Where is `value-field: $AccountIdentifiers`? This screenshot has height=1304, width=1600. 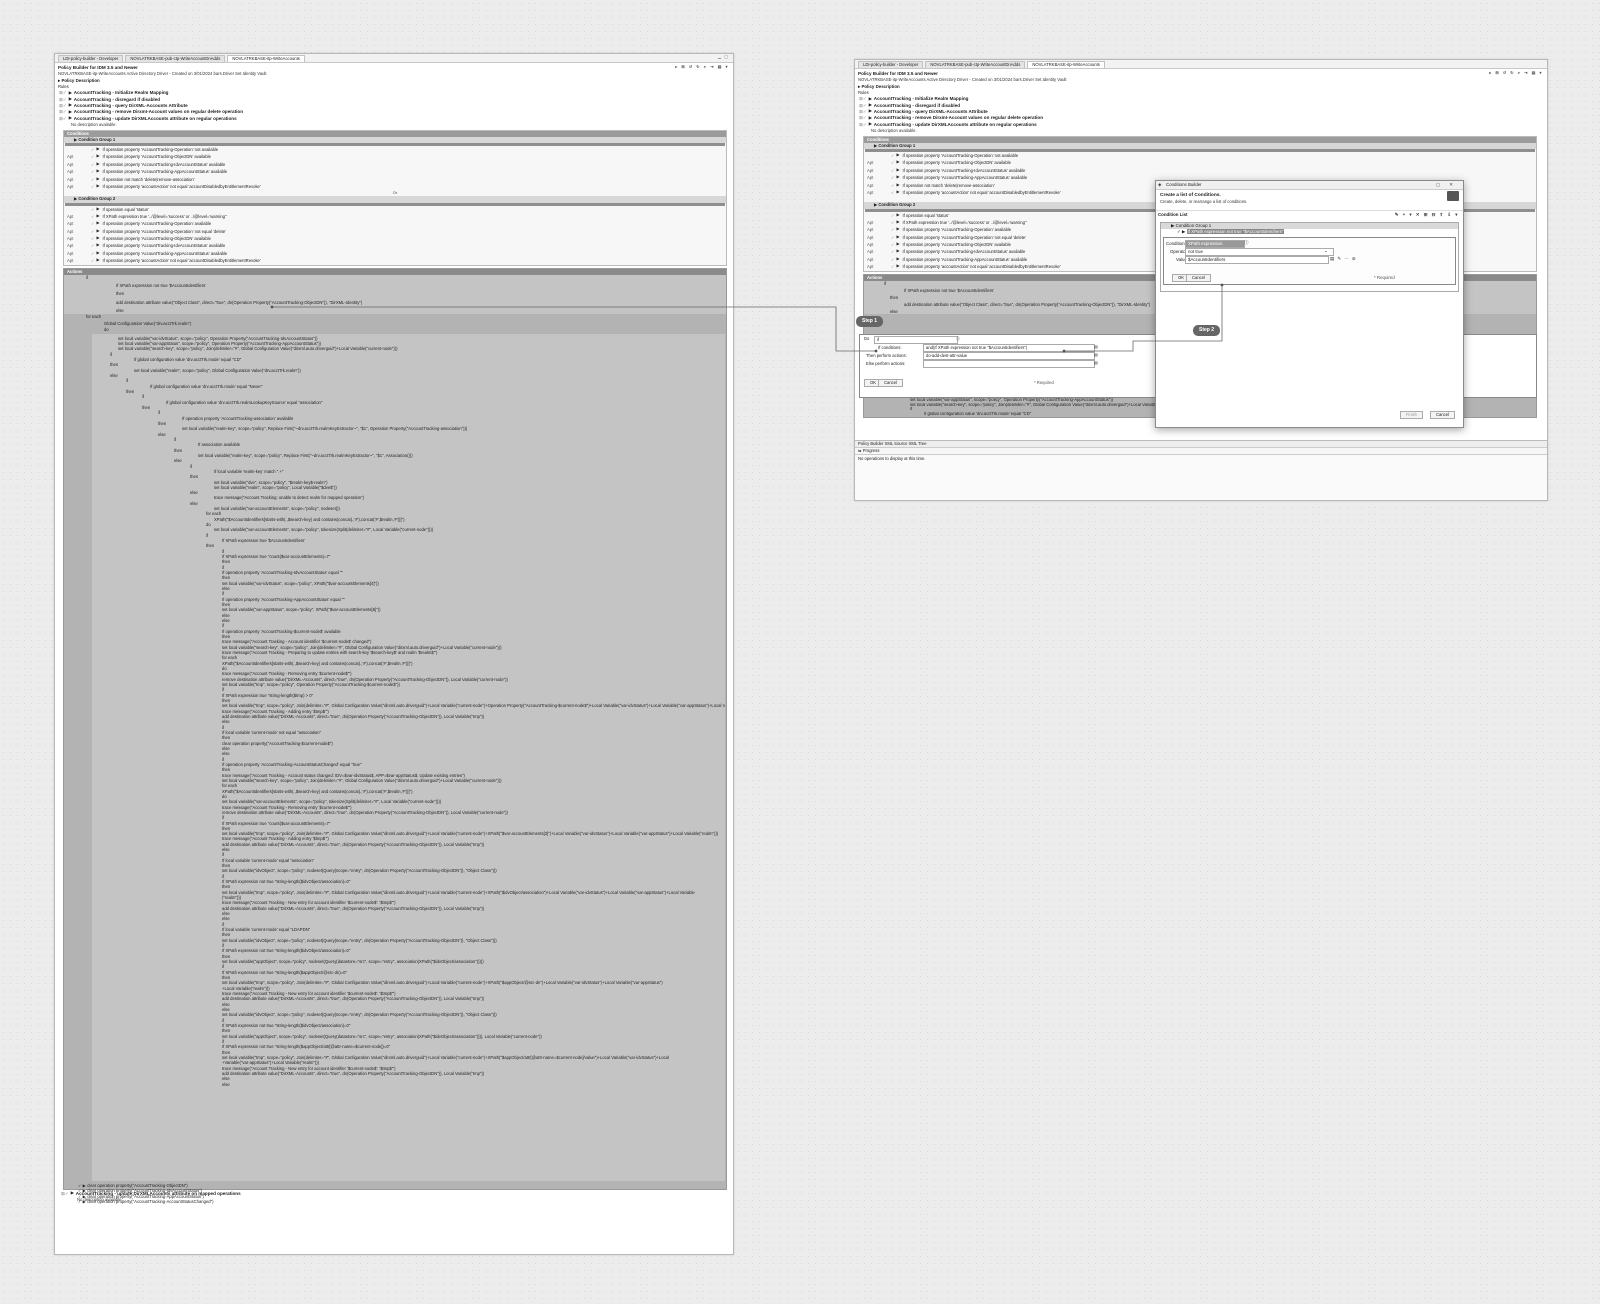
value-field: $AccountIdentifiers is located at coordinates (1257, 260).